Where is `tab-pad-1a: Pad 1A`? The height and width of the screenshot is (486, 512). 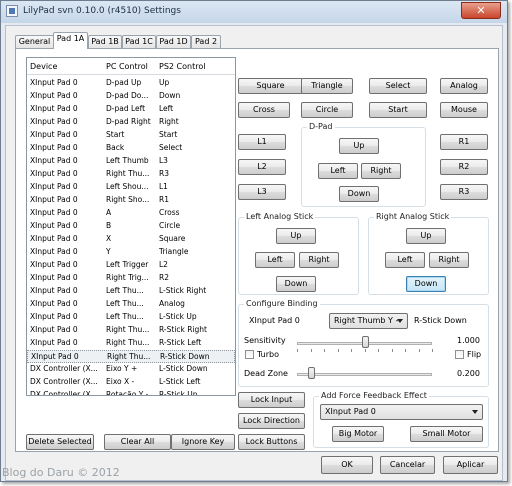
tab-pad-1a: Pad 1A is located at coordinates (70, 40).